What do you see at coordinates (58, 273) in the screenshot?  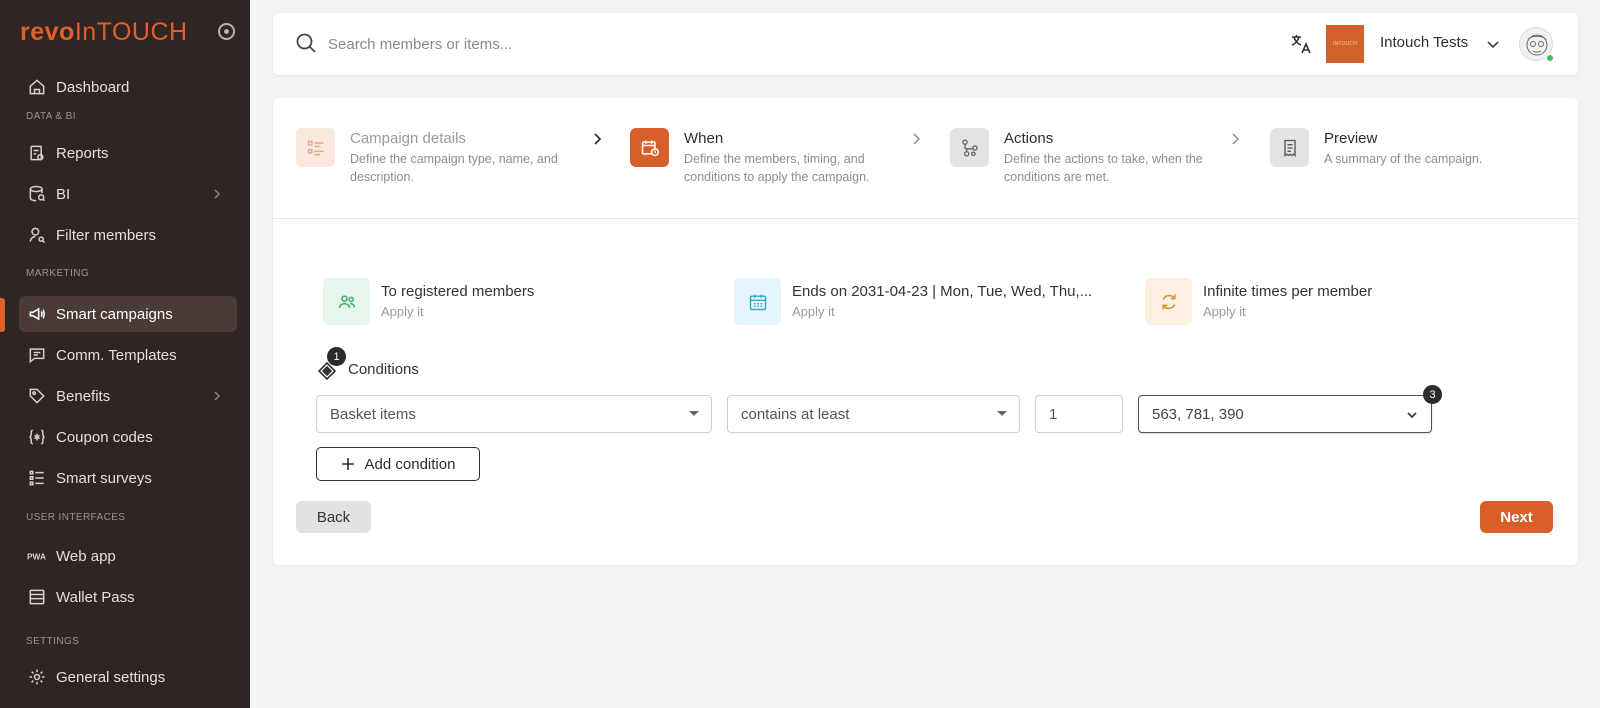 I see `section-label-marketing: MARKETING` at bounding box center [58, 273].